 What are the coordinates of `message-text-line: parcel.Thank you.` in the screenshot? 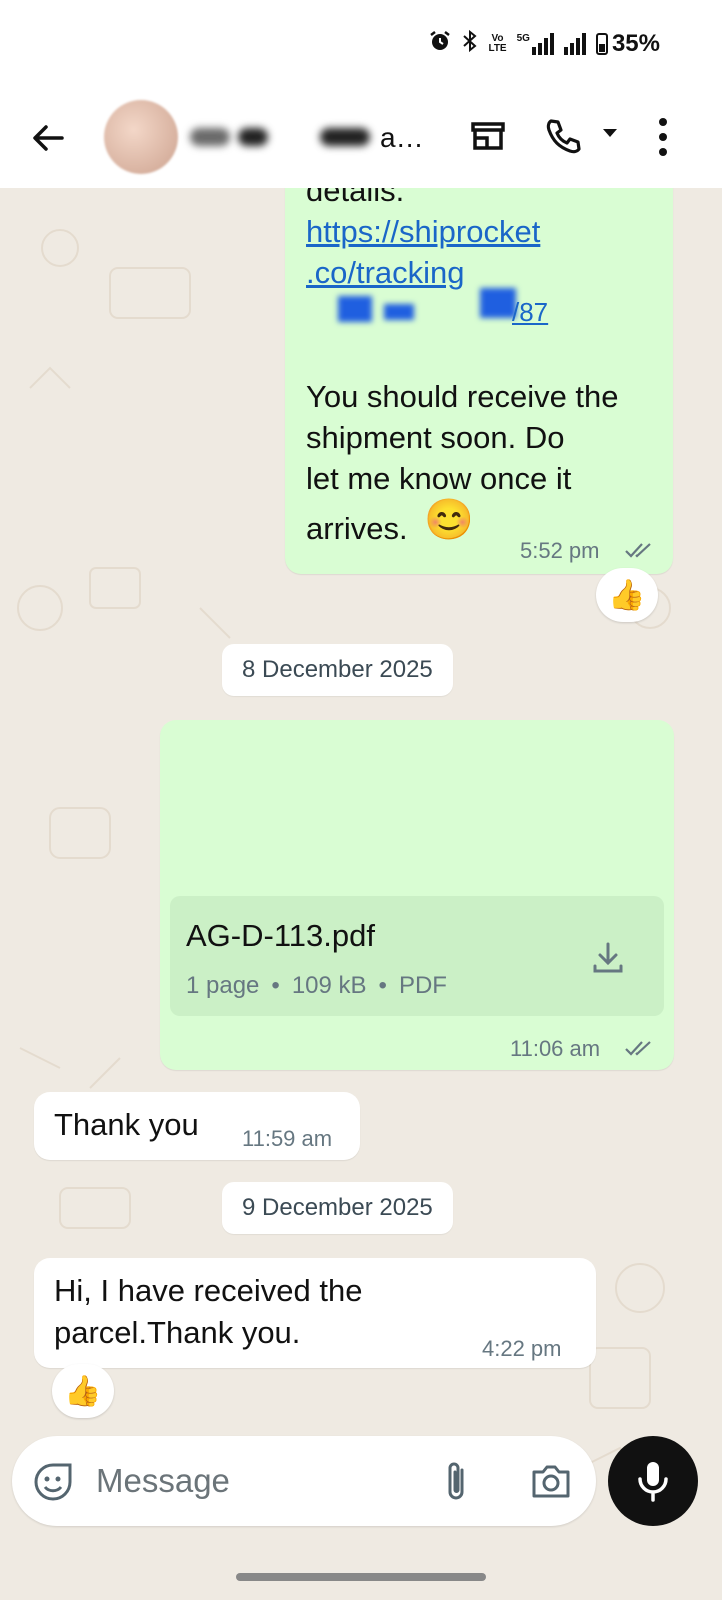 It's located at (177, 1332).